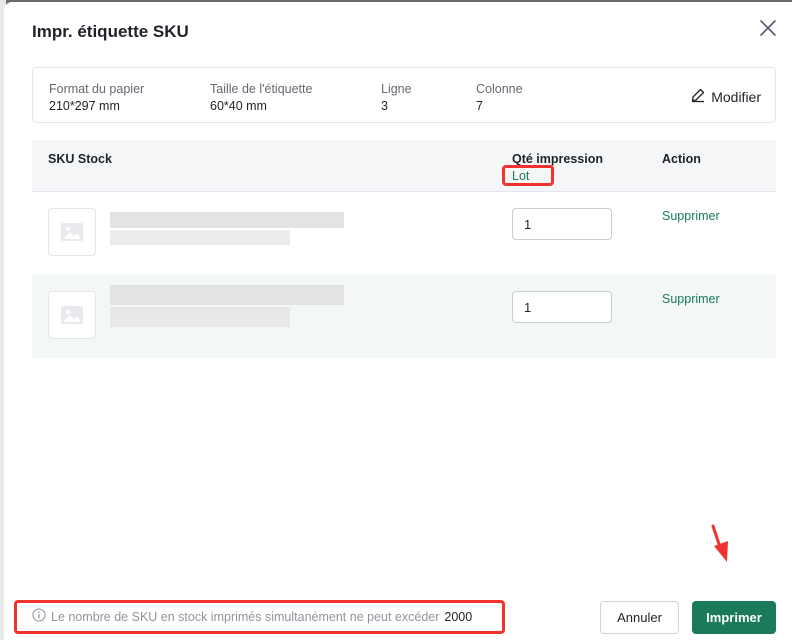 This screenshot has height=640, width=792. I want to click on column-count-label: Colonne, so click(499, 89).